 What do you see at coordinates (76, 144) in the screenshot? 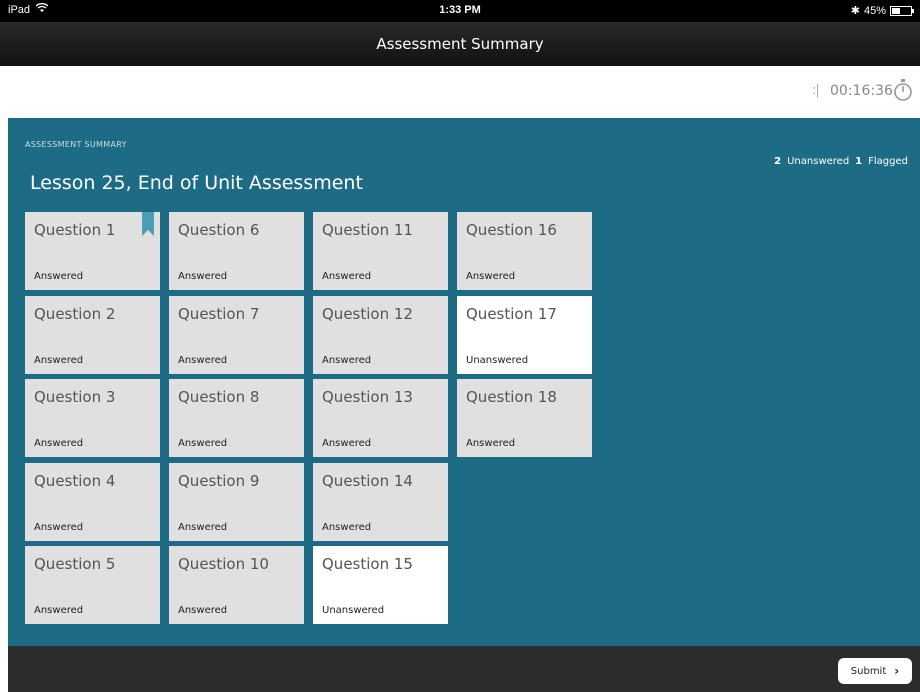
I see `section-label: ASSESSMENT SUMMARY` at bounding box center [76, 144].